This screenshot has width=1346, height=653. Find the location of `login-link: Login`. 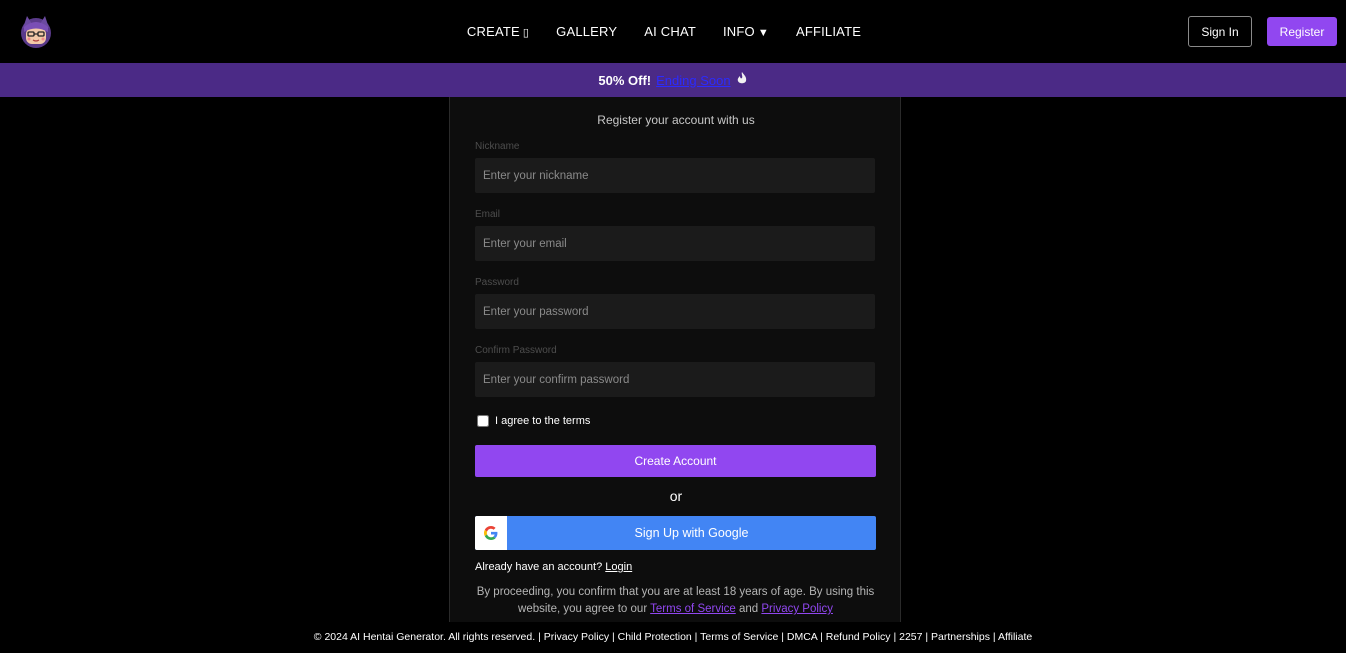

login-link: Login is located at coordinates (618, 567).